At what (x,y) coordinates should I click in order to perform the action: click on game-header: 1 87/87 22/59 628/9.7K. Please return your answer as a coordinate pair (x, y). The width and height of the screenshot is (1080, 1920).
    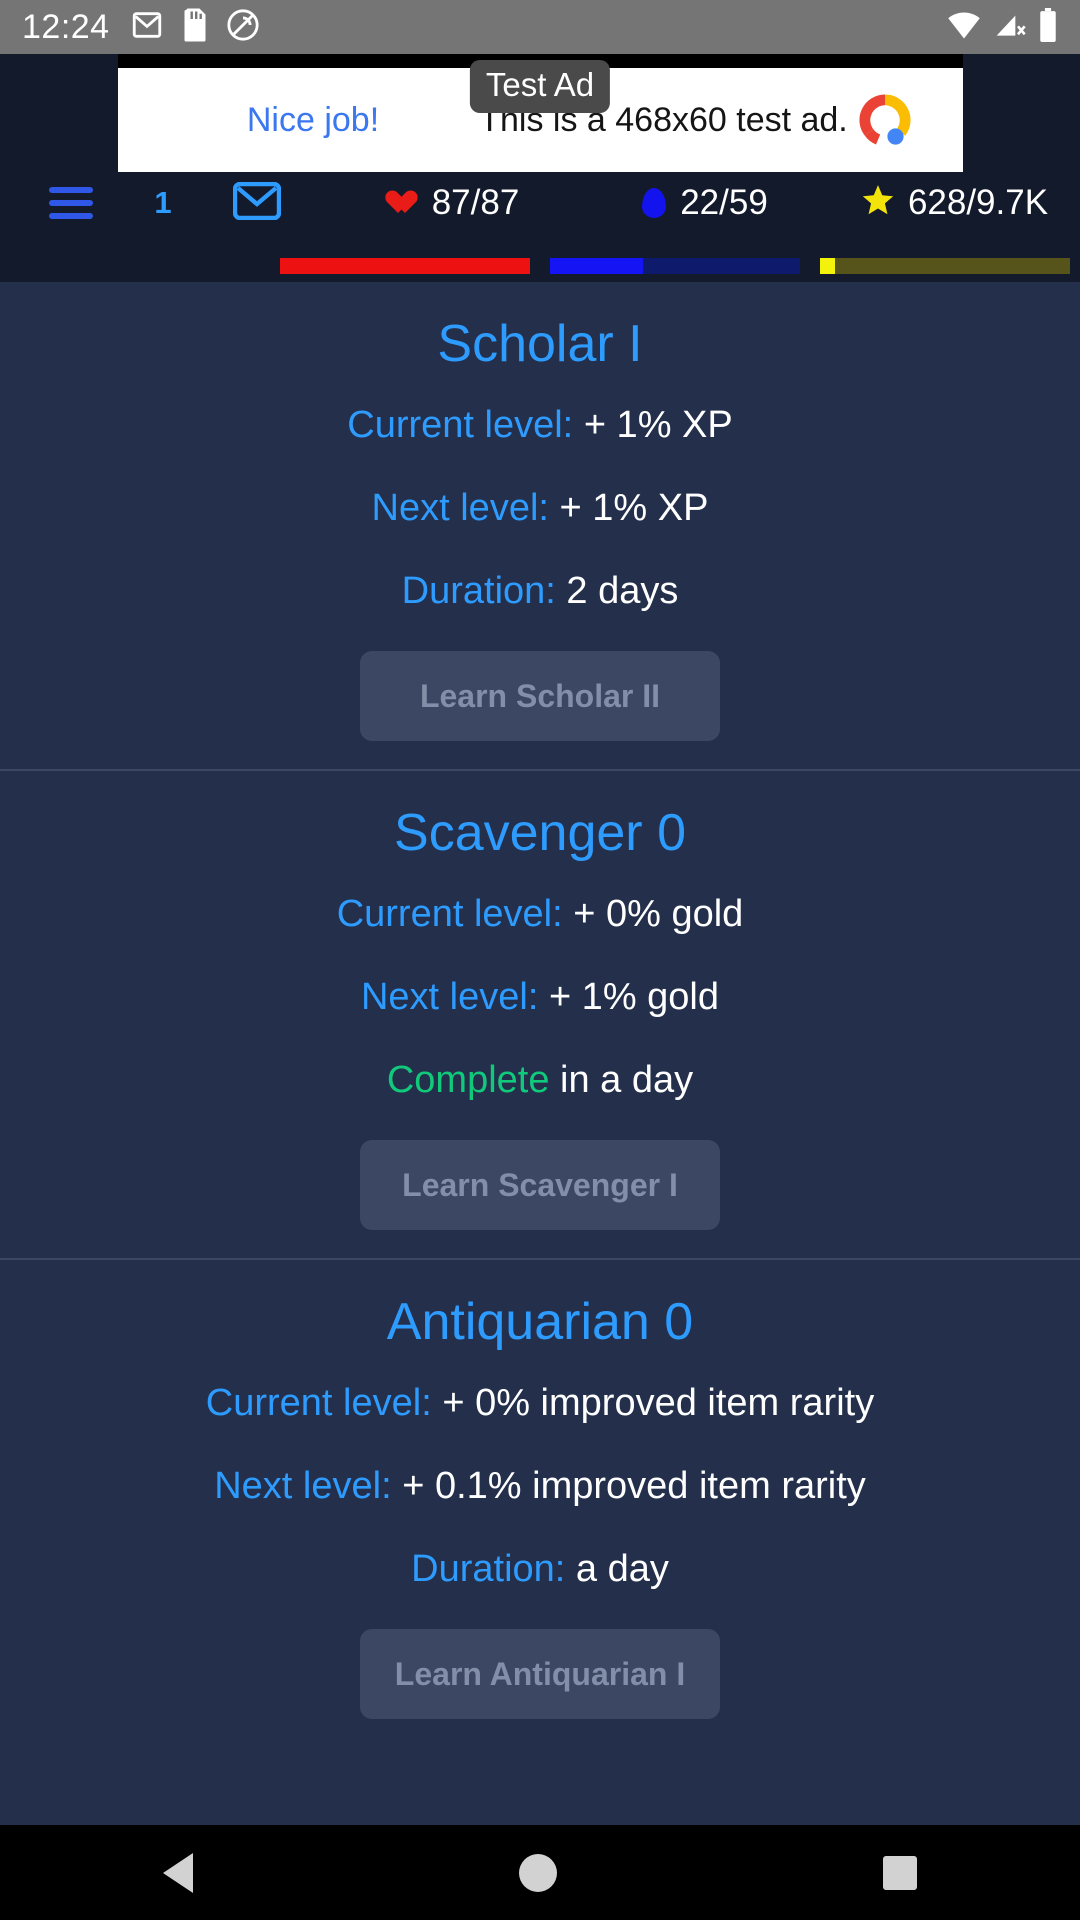
    Looking at the image, I should click on (540, 227).